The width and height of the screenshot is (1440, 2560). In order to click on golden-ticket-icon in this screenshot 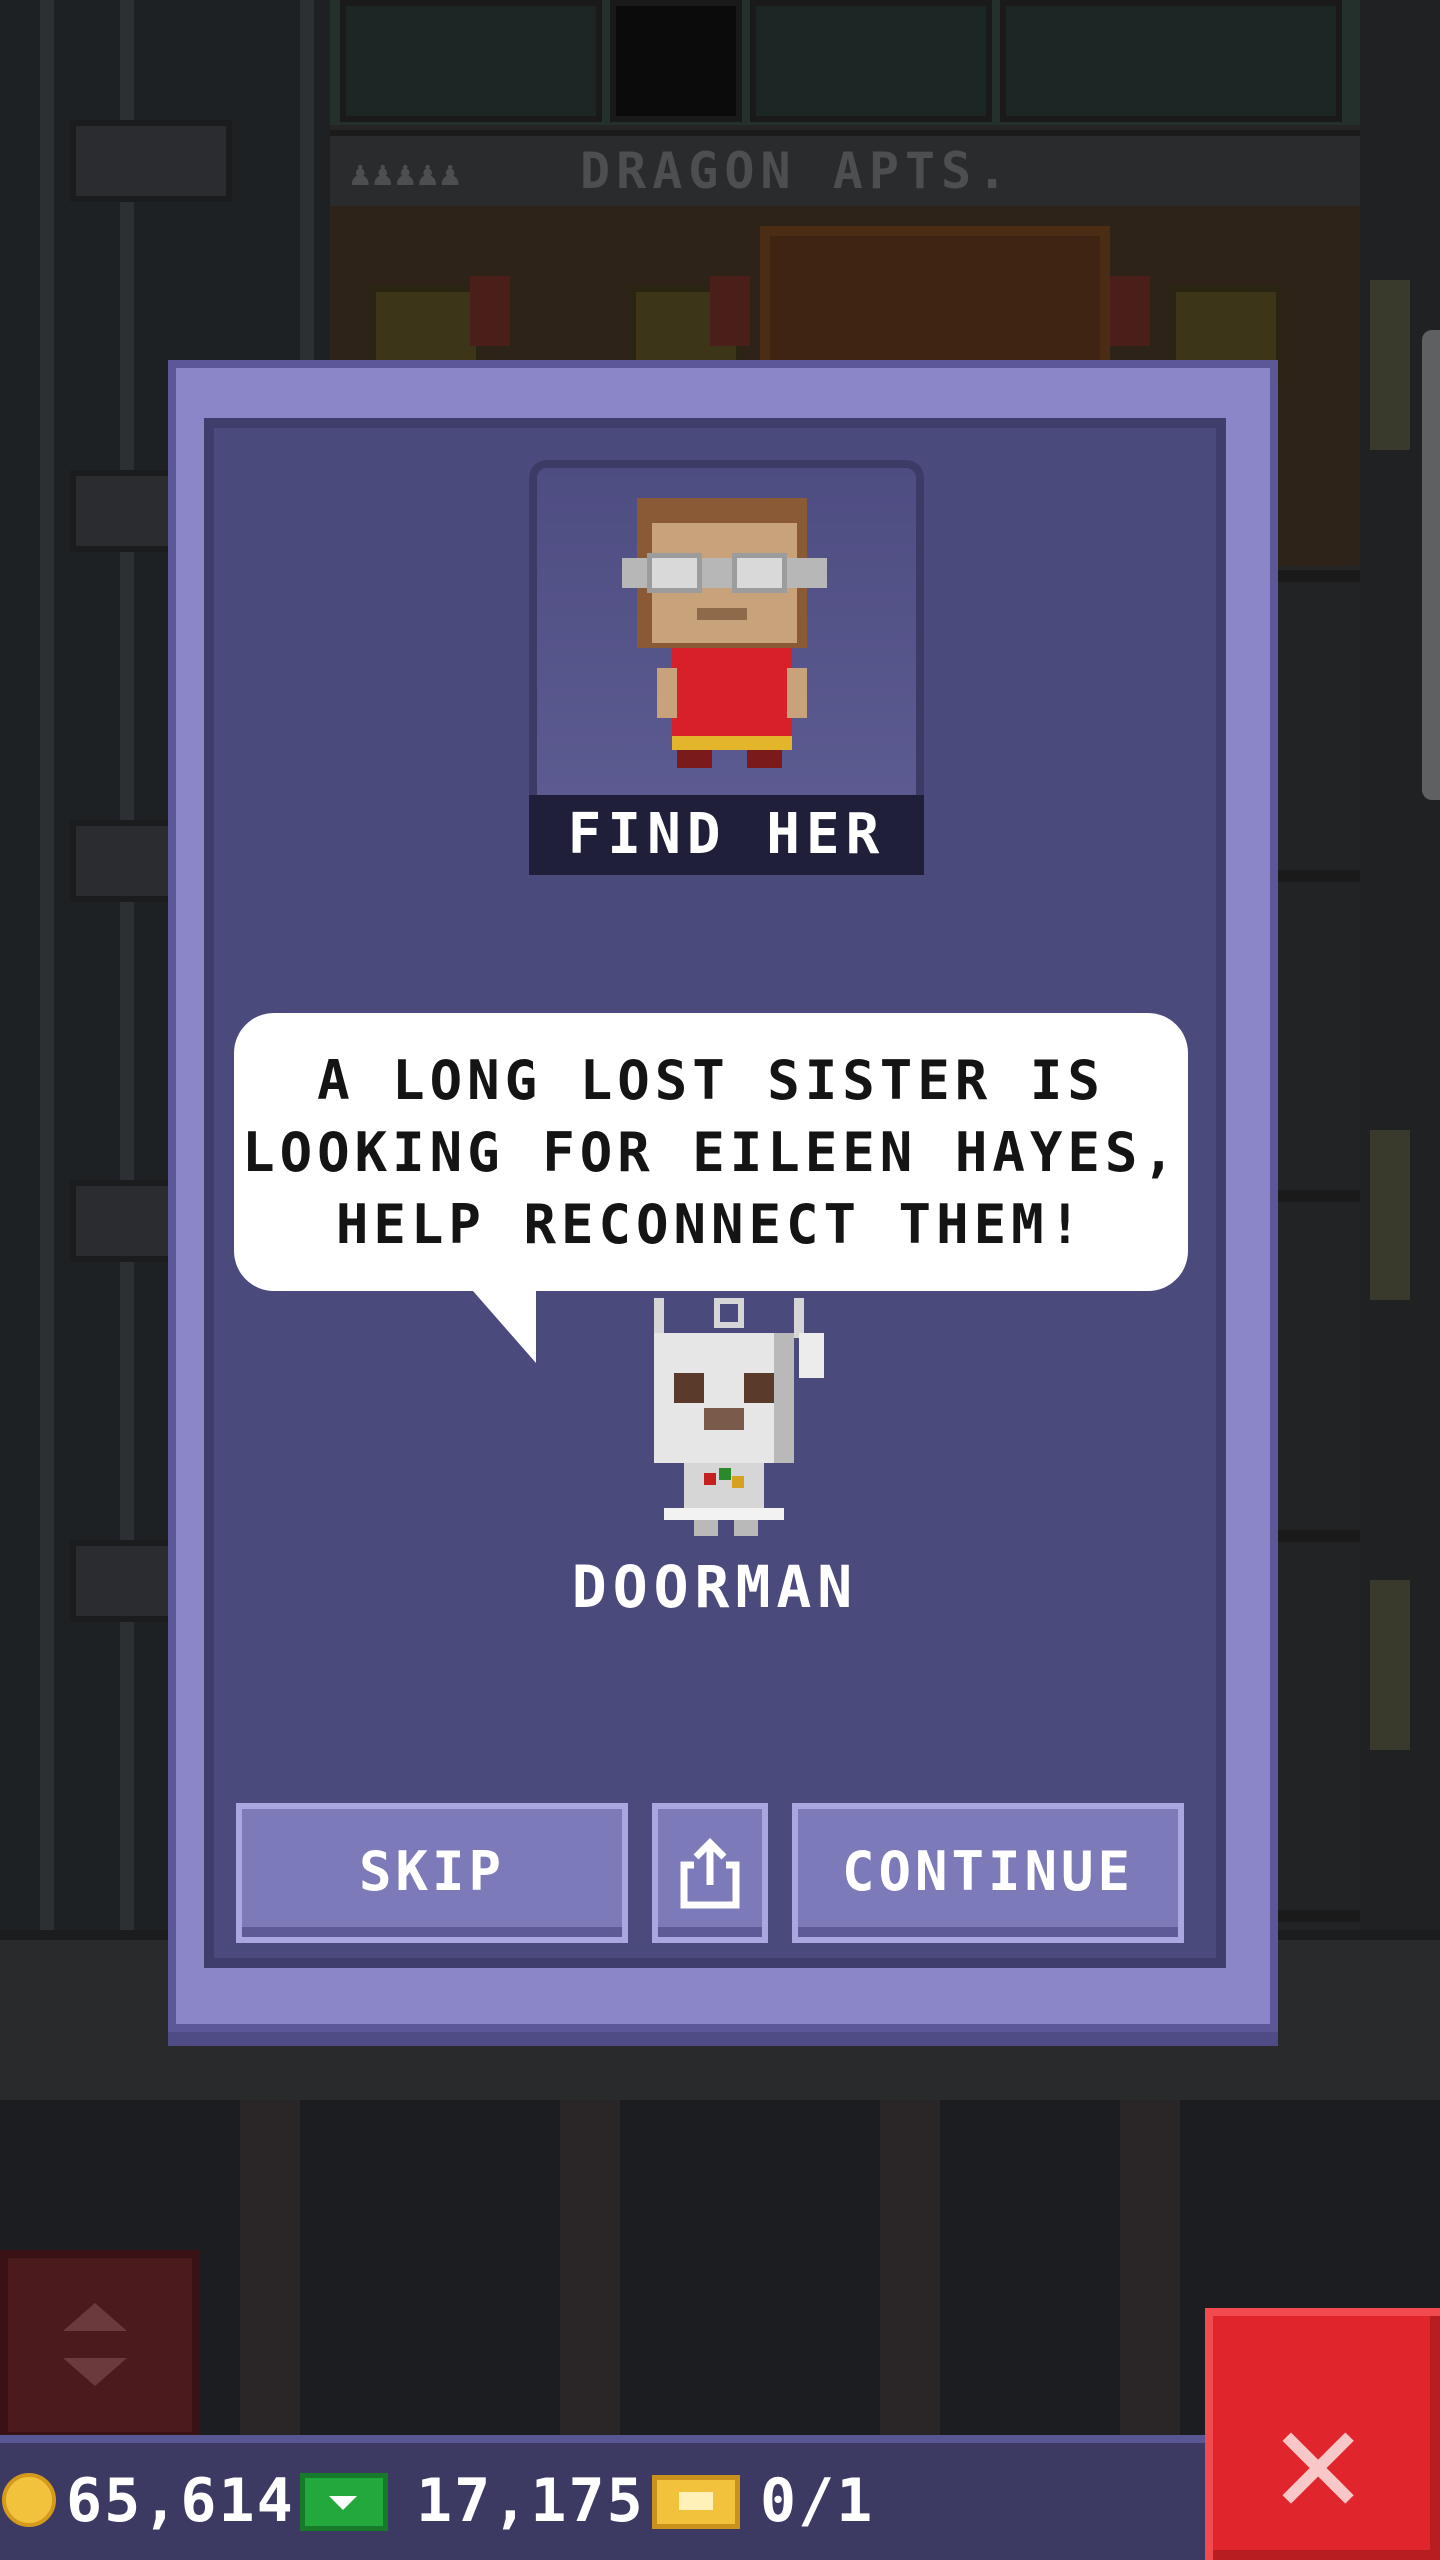, I will do `click(696, 2502)`.